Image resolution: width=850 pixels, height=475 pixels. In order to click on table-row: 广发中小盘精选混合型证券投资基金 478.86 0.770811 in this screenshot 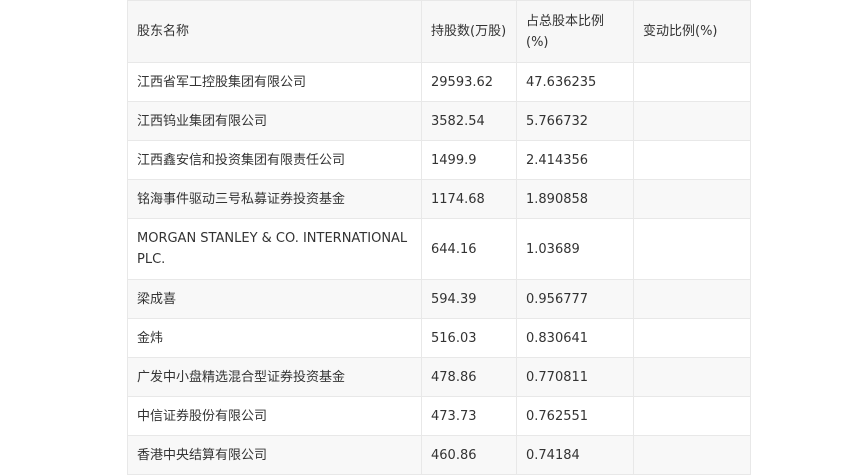, I will do `click(439, 377)`.